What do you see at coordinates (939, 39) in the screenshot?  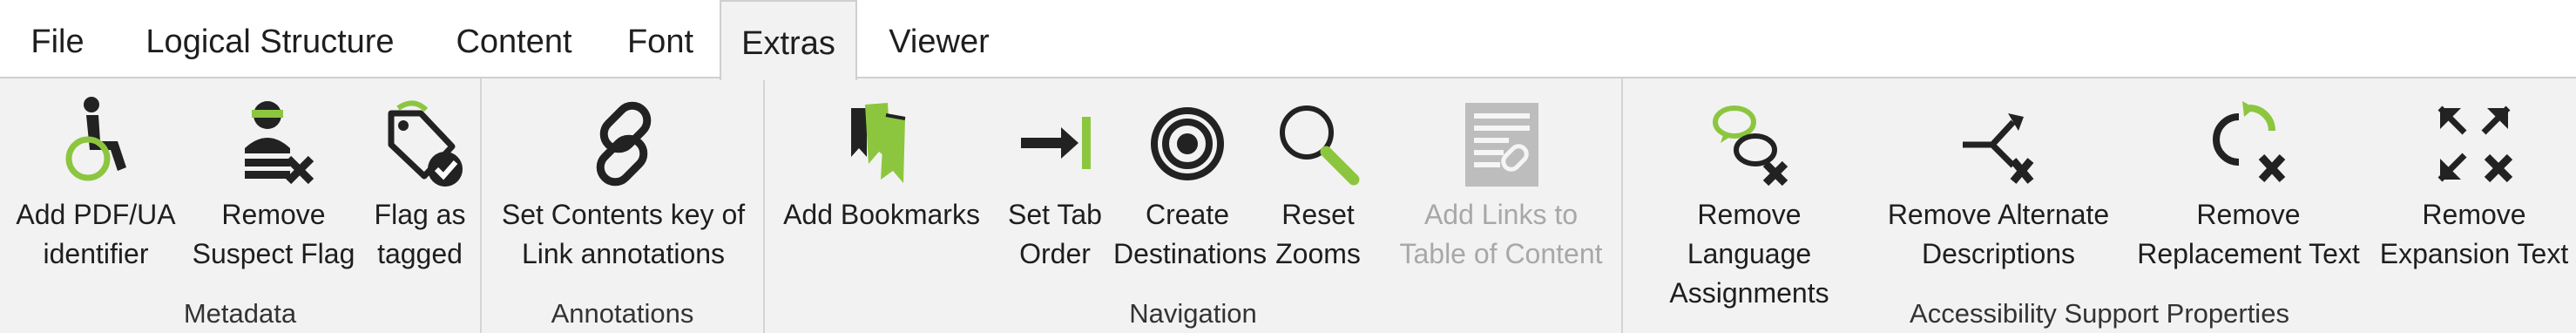 I see `tab-viewer: Viewer` at bounding box center [939, 39].